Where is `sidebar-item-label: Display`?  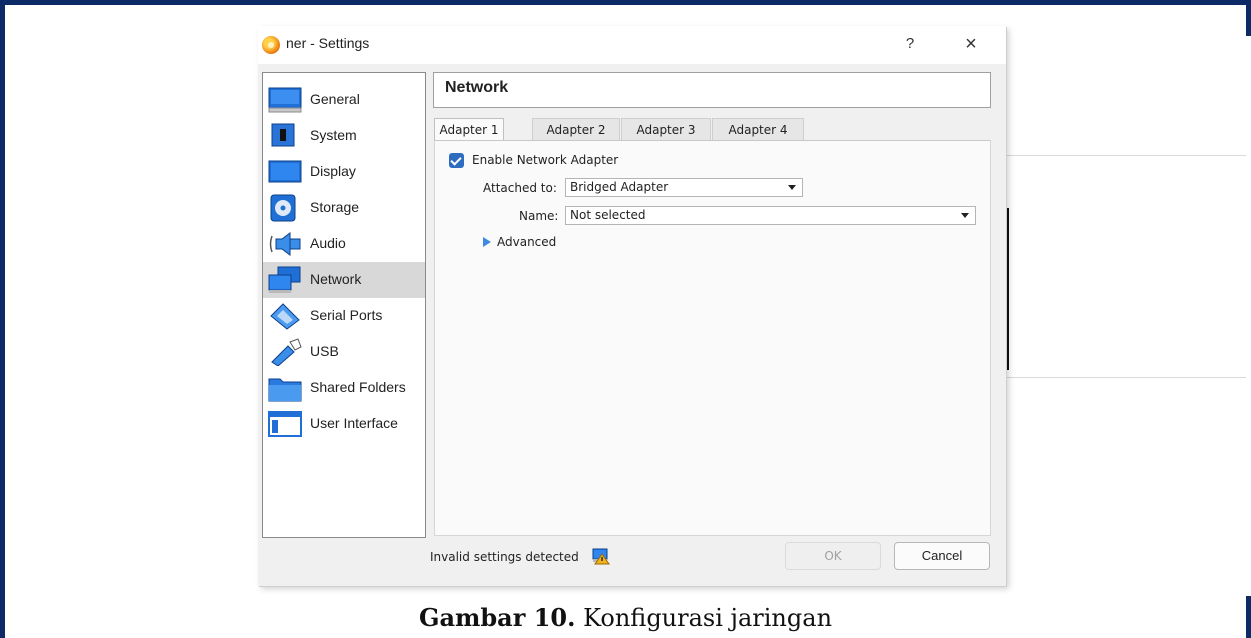
sidebar-item-label: Display is located at coordinates (333, 171).